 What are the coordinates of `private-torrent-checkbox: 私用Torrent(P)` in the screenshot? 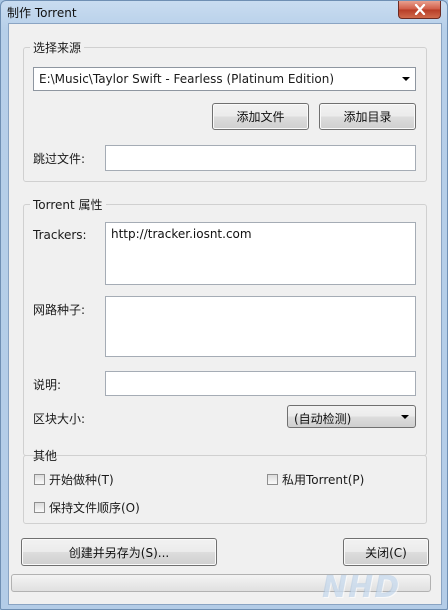 It's located at (315, 479).